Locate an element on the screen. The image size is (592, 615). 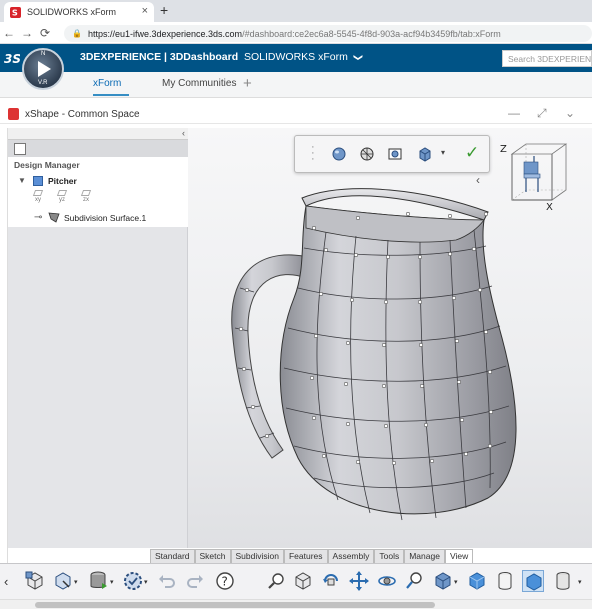
ribbon-scroll-left: ‹ is located at coordinates (6, 581).